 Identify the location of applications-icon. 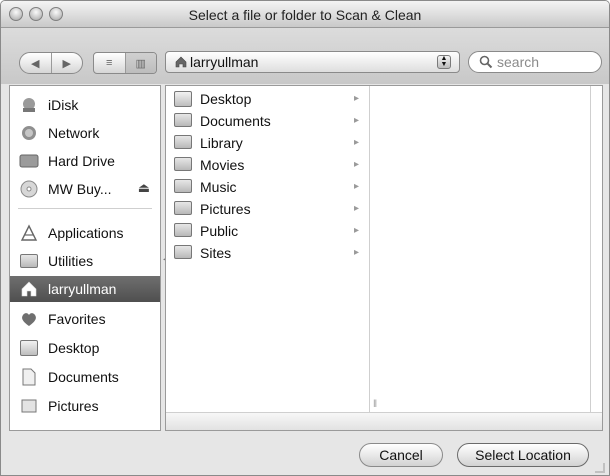
(29, 233).